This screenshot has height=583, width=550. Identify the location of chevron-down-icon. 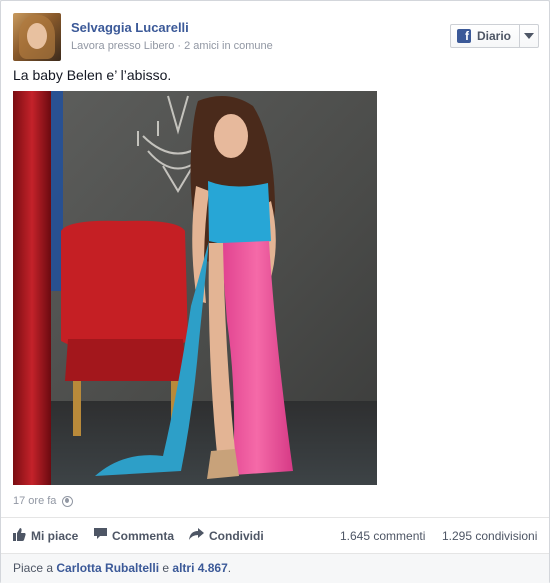
(529, 36).